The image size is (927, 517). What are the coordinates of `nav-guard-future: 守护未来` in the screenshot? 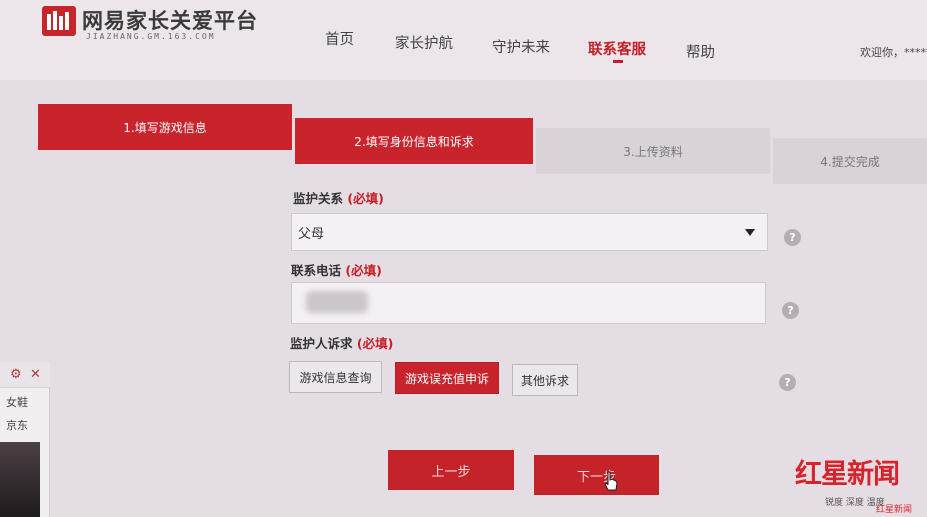 It's located at (521, 46).